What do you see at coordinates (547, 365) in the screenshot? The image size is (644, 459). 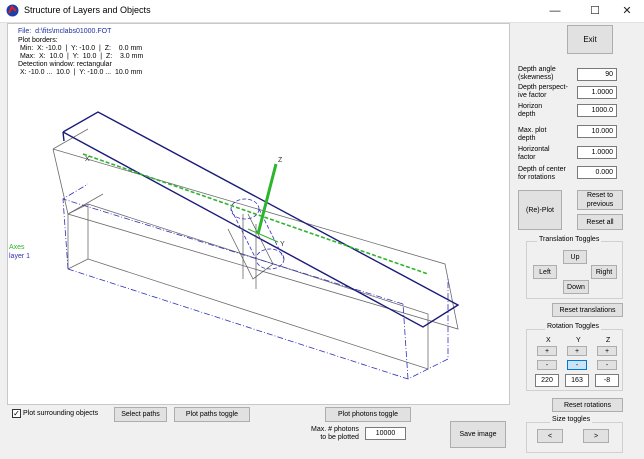 I see `rotate-x-minus-button: -` at bounding box center [547, 365].